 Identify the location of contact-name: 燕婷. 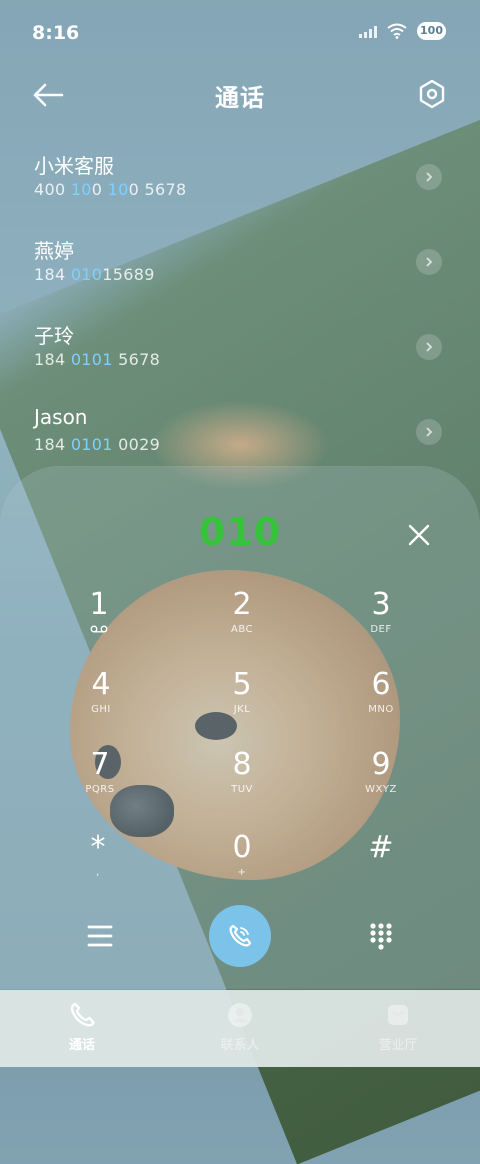
(54, 251).